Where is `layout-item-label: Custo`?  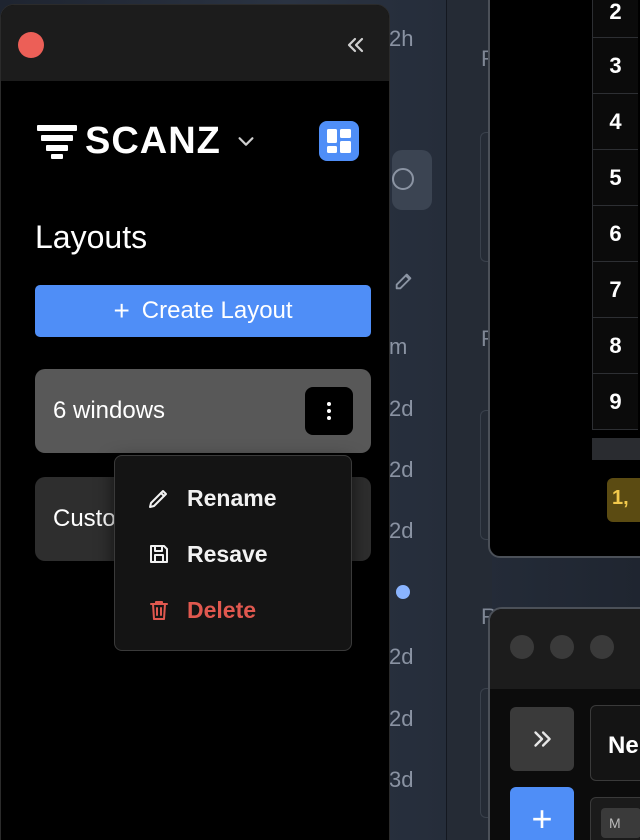
layout-item-label: Custo is located at coordinates (84, 518).